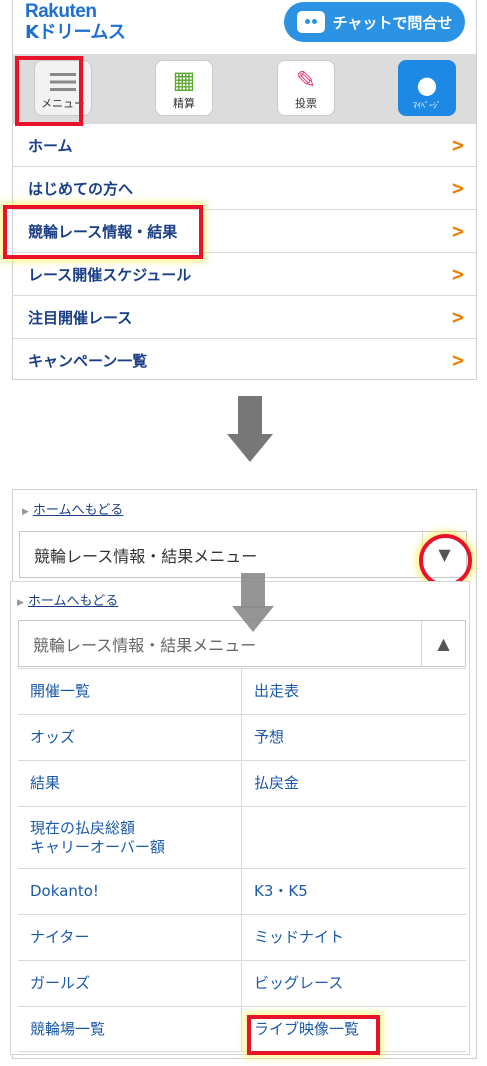 The height and width of the screenshot is (1066, 487). Describe the element at coordinates (443, 643) in the screenshot. I see `caret-up-icon: ▲` at that location.